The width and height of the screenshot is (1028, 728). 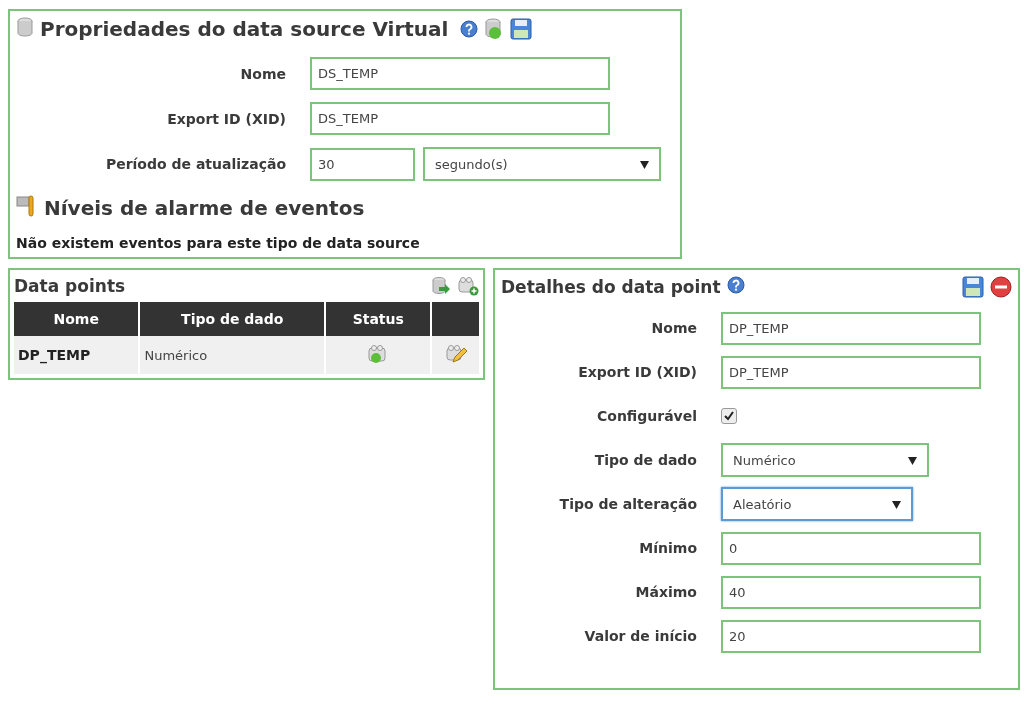 I want to click on edit-icon, so click(x=455, y=353).